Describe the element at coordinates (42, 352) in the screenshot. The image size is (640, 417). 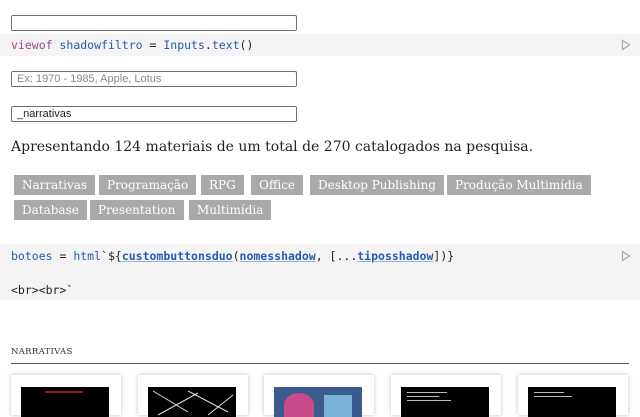
I see `section-title: NARRATIVAS` at that location.